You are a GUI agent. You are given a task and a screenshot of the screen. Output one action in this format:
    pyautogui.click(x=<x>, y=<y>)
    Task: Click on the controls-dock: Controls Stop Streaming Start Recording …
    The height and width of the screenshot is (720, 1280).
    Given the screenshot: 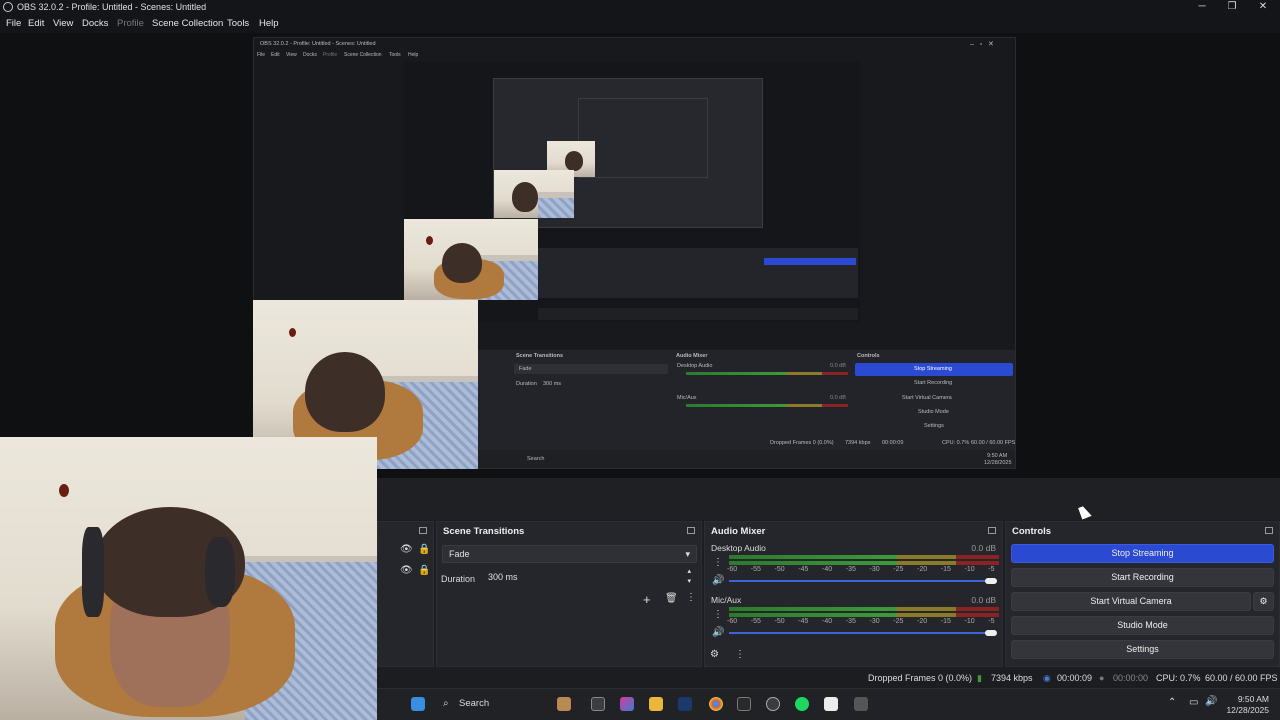 What is the action you would take?
    pyautogui.click(x=1142, y=594)
    